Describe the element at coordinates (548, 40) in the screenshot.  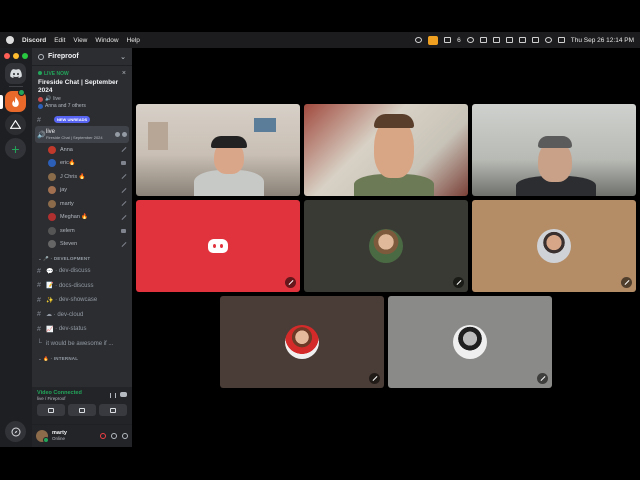
I see `wifi-icon` at that location.